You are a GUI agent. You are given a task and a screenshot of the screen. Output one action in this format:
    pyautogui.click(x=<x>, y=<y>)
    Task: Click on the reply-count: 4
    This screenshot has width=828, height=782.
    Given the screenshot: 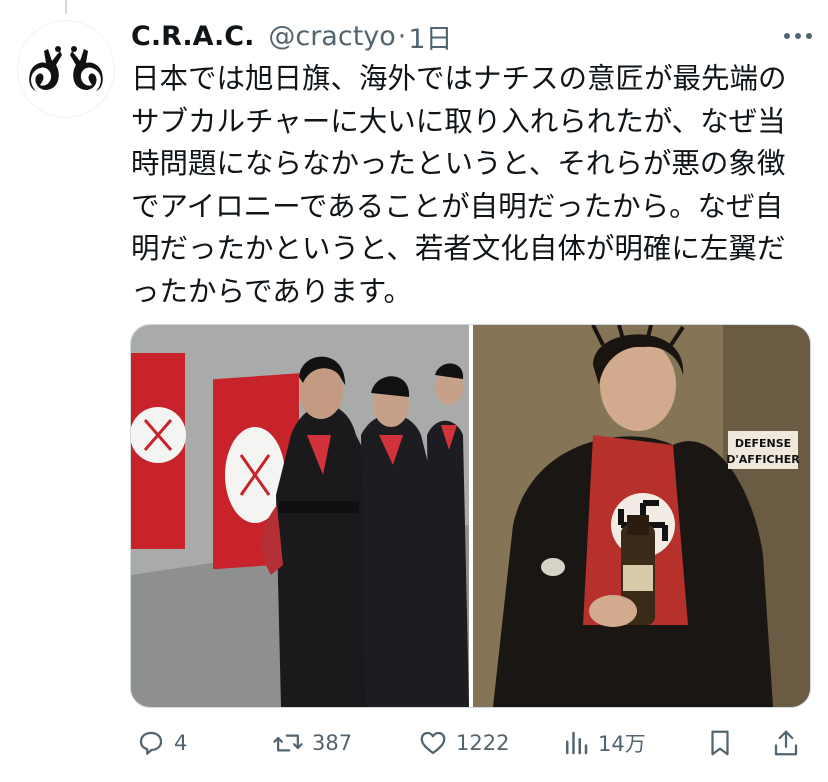 What is the action you would take?
    pyautogui.click(x=181, y=743)
    